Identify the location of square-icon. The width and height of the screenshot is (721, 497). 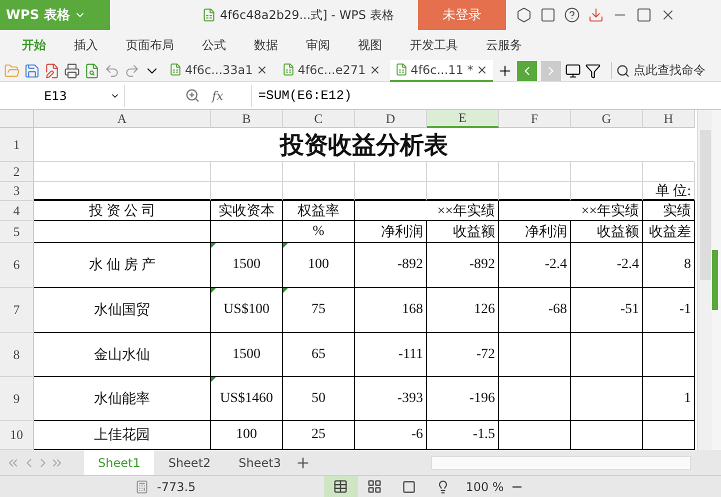
(409, 487).